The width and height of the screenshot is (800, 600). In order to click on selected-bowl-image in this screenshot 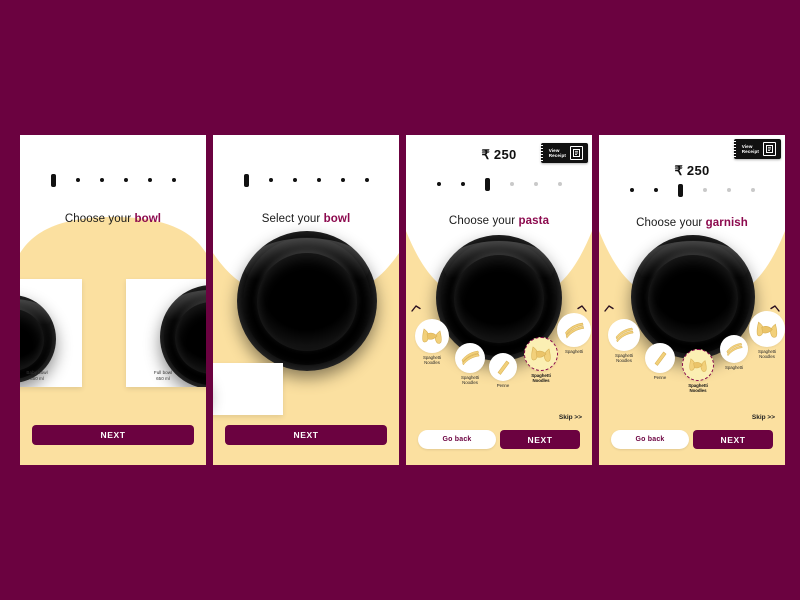, I will do `click(307, 301)`.